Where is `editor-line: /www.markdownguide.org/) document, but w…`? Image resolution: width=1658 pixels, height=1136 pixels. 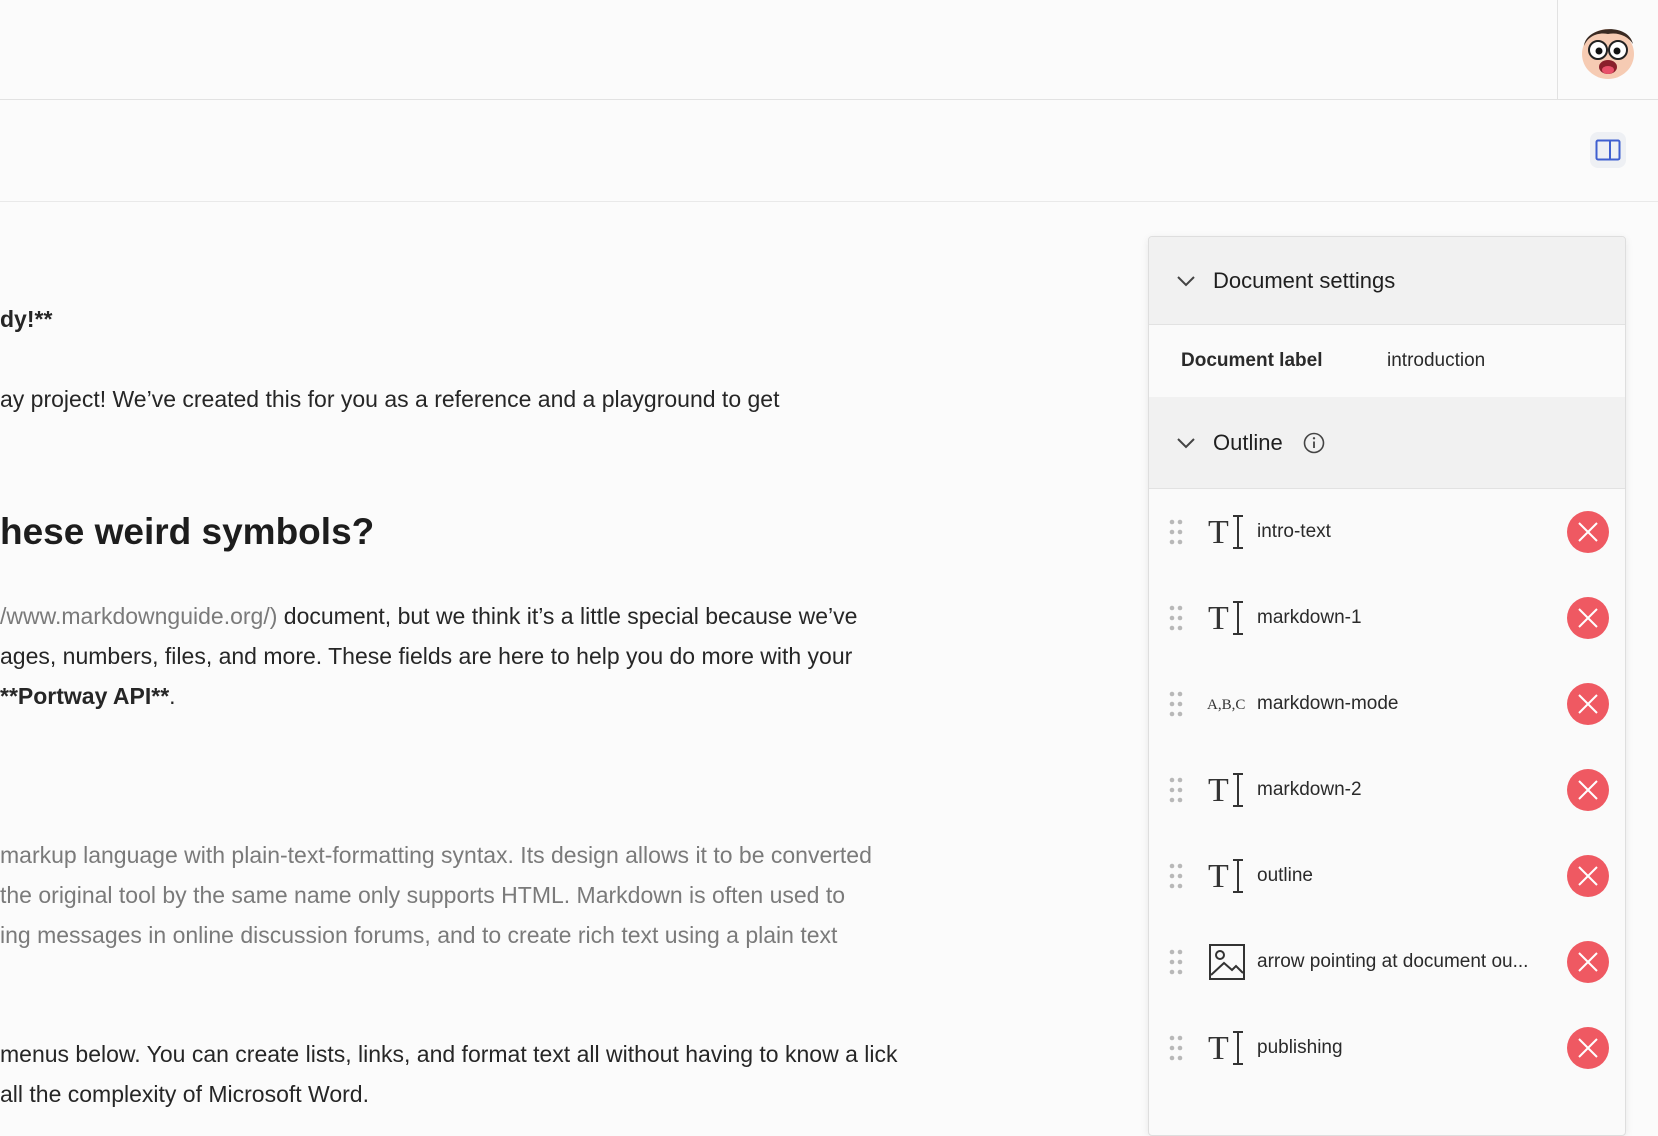
editor-line: /www.markdownguide.org/) document, but w… is located at coordinates (428, 616).